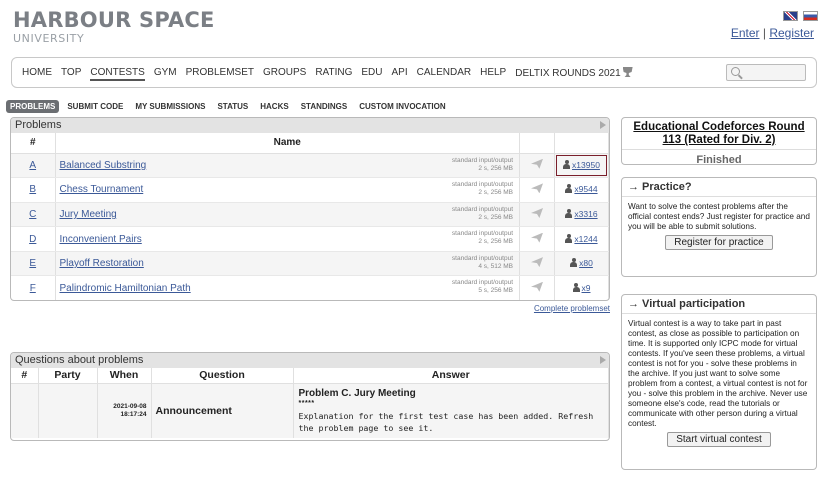 The width and height of the screenshot is (828, 482). What do you see at coordinates (33, 288) in the screenshot?
I see `problem-index-link: F` at bounding box center [33, 288].